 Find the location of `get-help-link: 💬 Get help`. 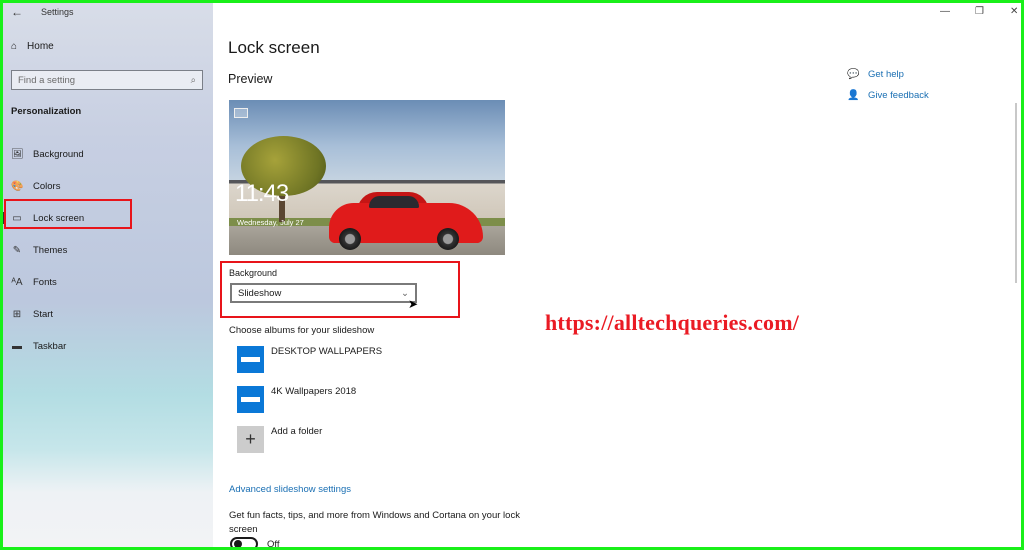

get-help-link: 💬 Get help is located at coordinates (875, 74).